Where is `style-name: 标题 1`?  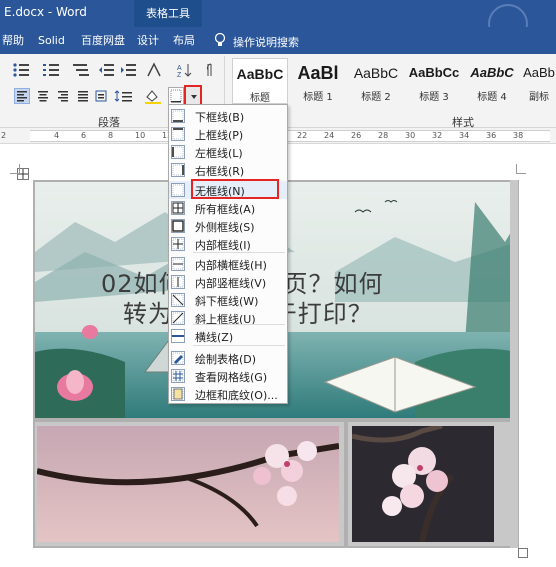
style-name: 标题 1 is located at coordinates (318, 97).